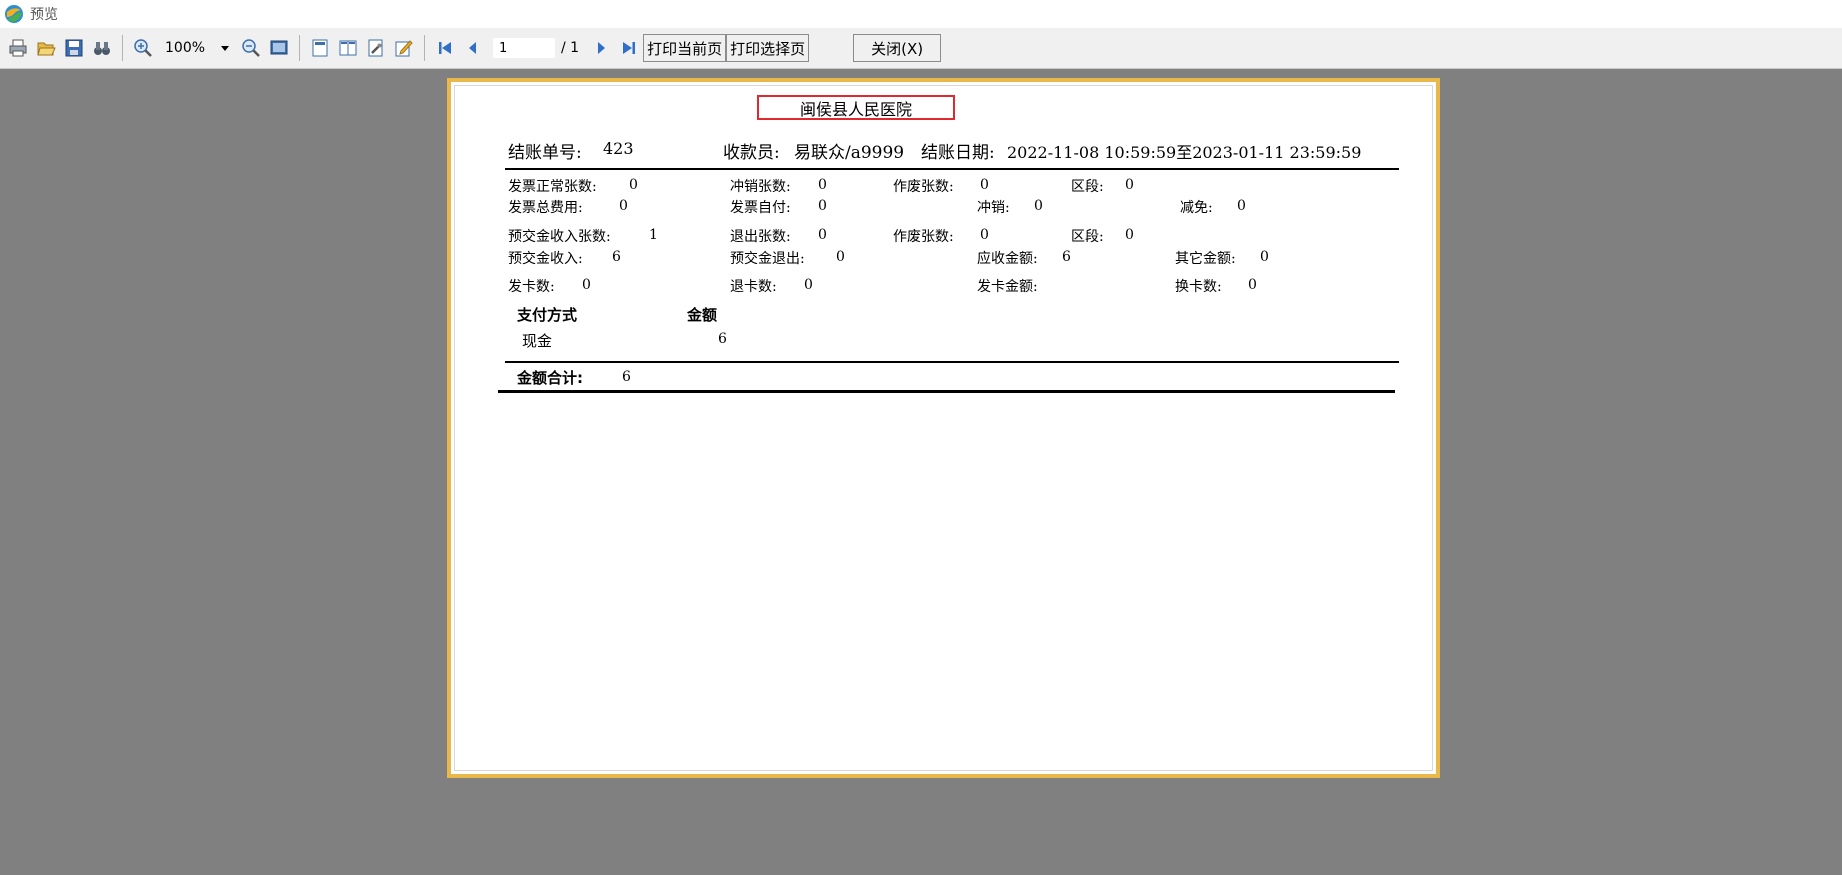 The height and width of the screenshot is (875, 1842). What do you see at coordinates (1038, 206) in the screenshot?
I see `offset-value: 0` at bounding box center [1038, 206].